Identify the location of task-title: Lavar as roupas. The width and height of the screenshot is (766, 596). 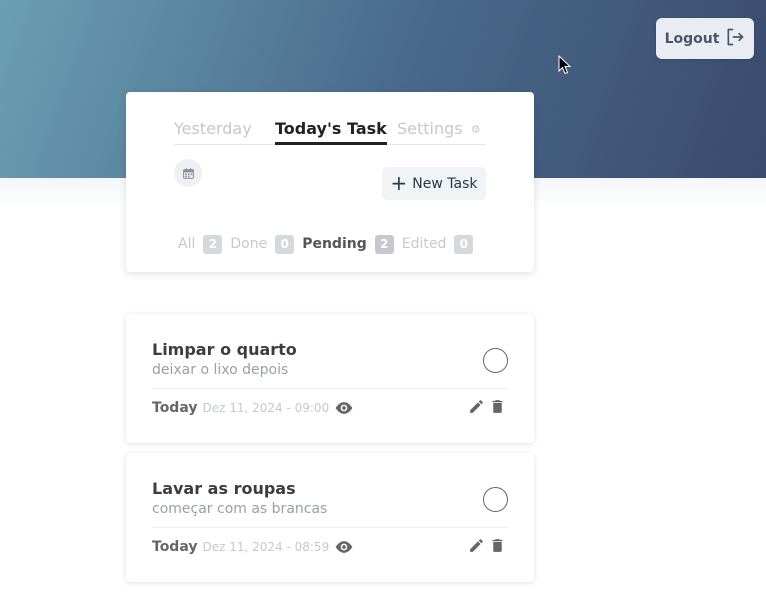
(224, 488).